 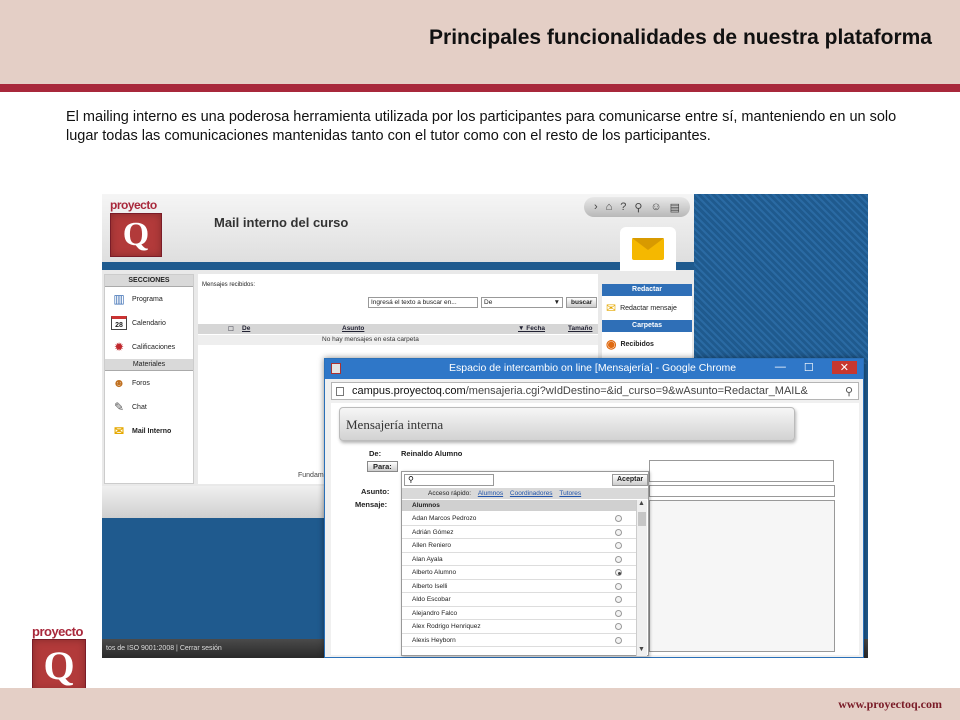 What do you see at coordinates (647, 308) in the screenshot?
I see `compose-message-link: ✉ Redactar mensaje` at bounding box center [647, 308].